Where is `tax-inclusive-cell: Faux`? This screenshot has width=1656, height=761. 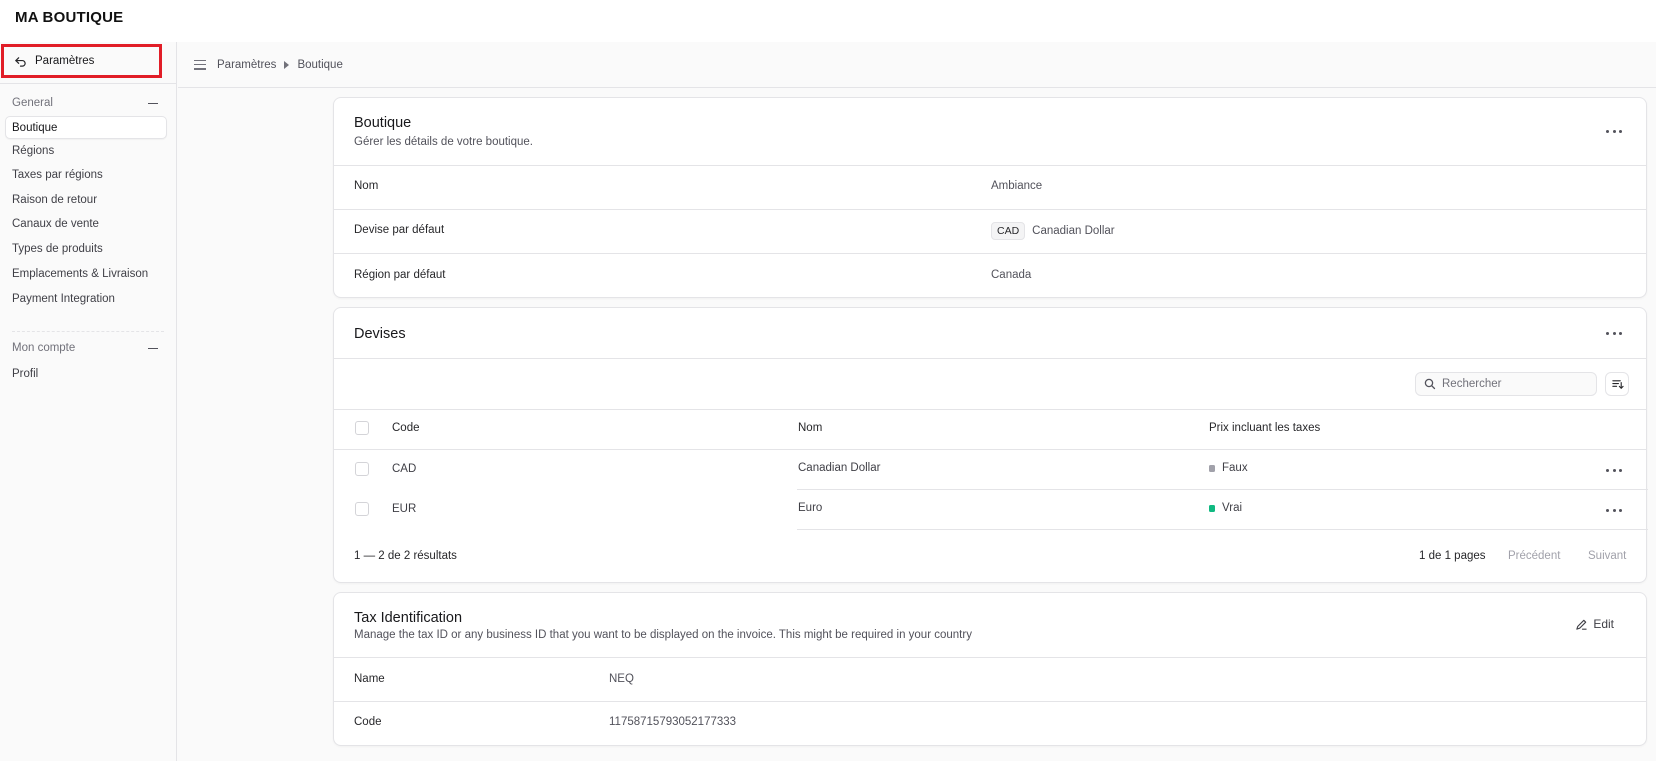
tax-inclusive-cell: Faux is located at coordinates (1228, 468).